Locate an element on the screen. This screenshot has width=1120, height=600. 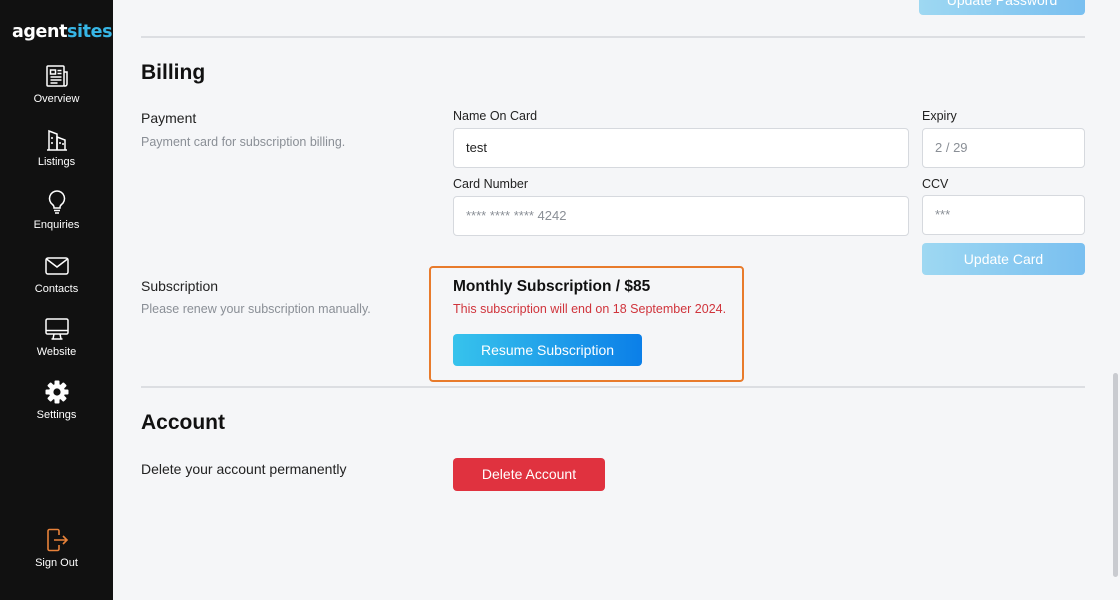
subscription-description: Please renew your subscription manually. is located at coordinates (256, 309).